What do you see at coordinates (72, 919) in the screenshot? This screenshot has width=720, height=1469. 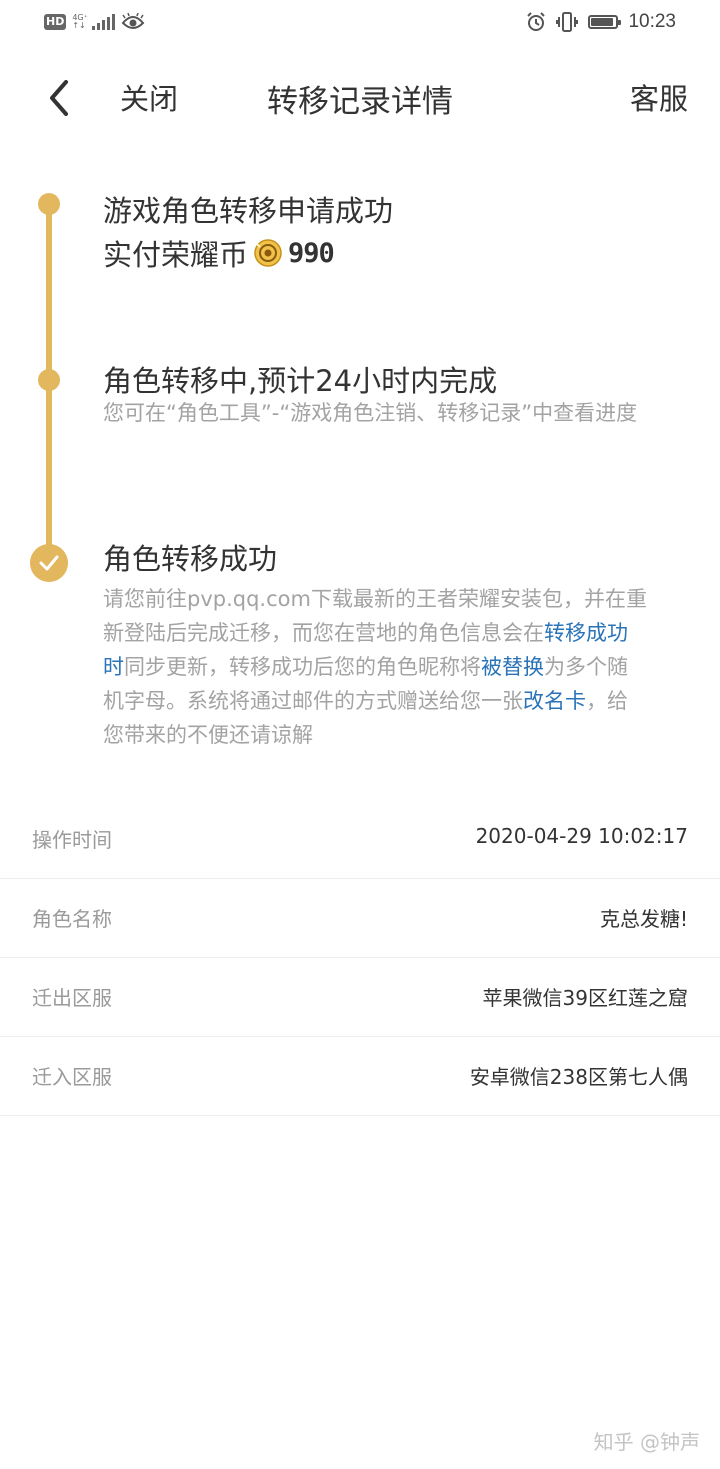 I see `detail-label: 角色名称` at bounding box center [72, 919].